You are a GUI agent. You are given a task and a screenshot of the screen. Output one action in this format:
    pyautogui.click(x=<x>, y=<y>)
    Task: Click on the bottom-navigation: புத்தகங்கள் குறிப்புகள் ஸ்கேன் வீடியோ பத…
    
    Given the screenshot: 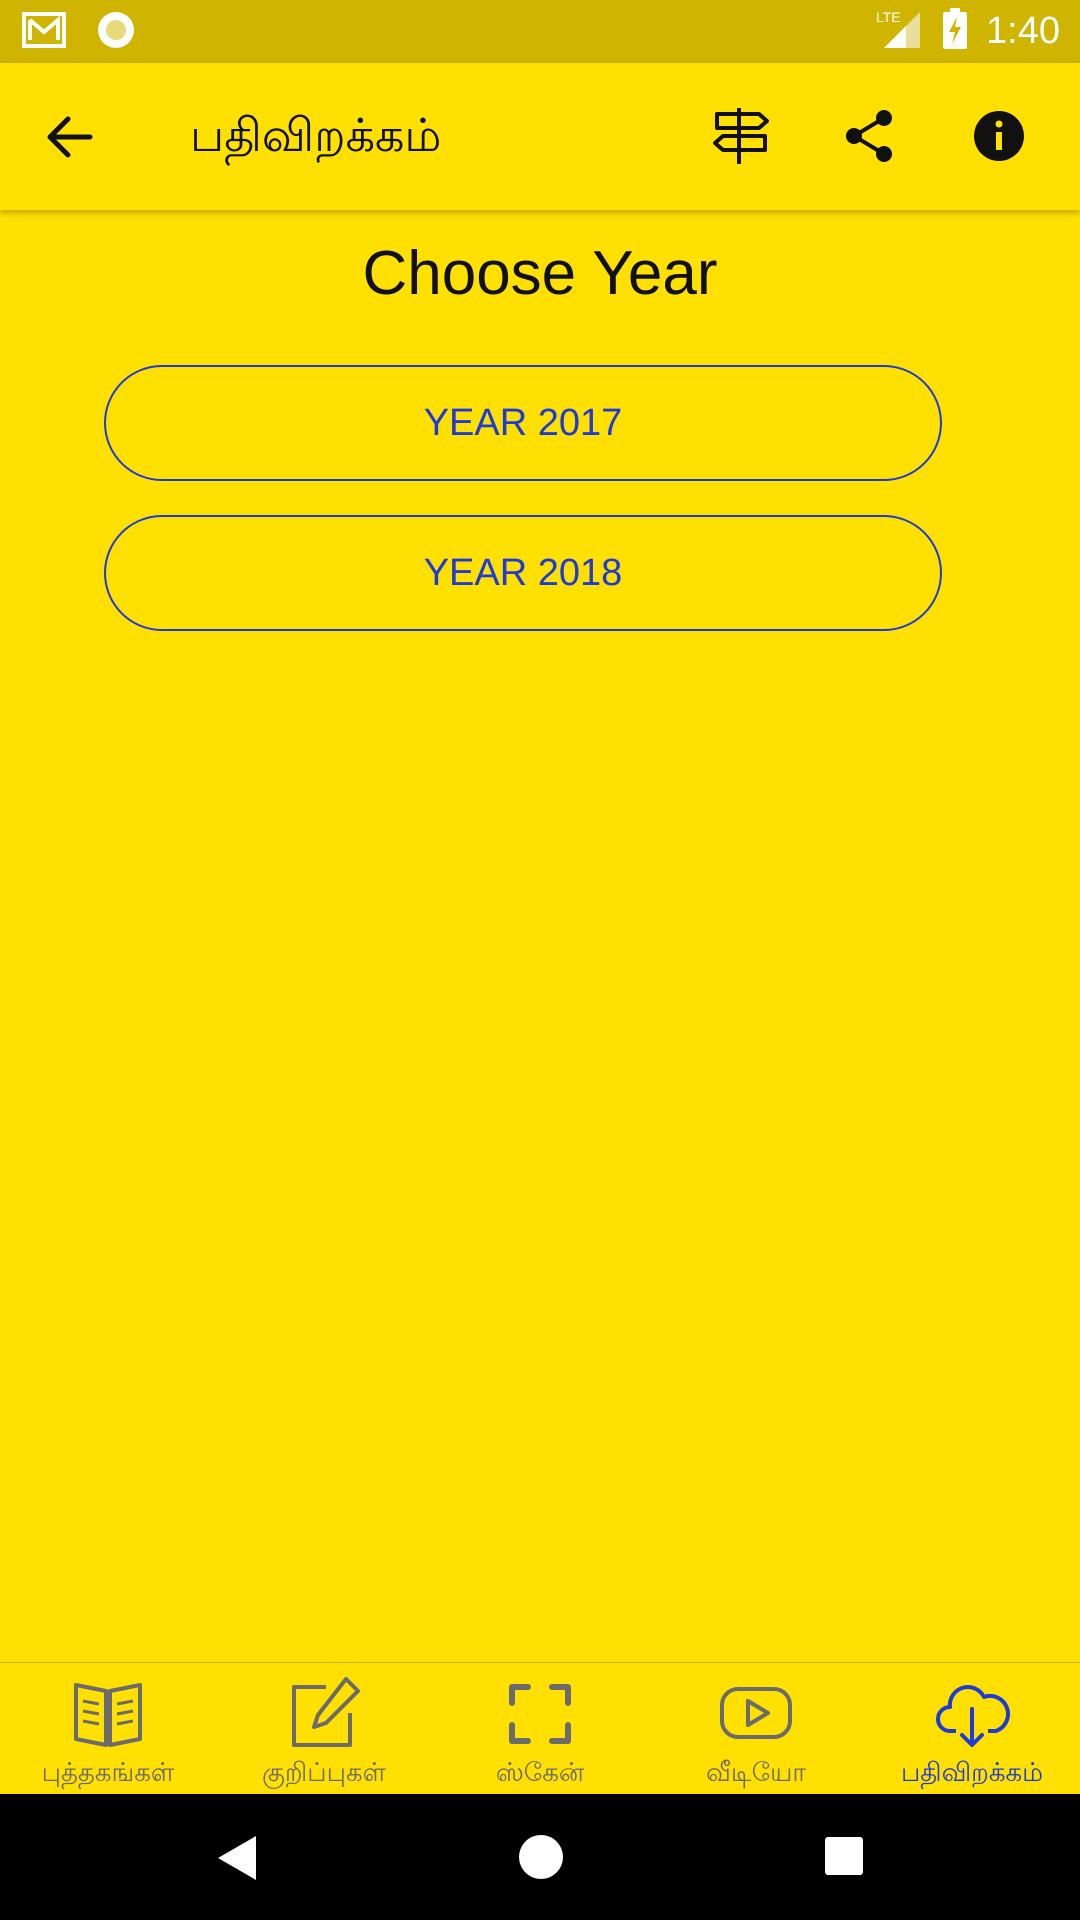 What is the action you would take?
    pyautogui.click(x=540, y=1728)
    